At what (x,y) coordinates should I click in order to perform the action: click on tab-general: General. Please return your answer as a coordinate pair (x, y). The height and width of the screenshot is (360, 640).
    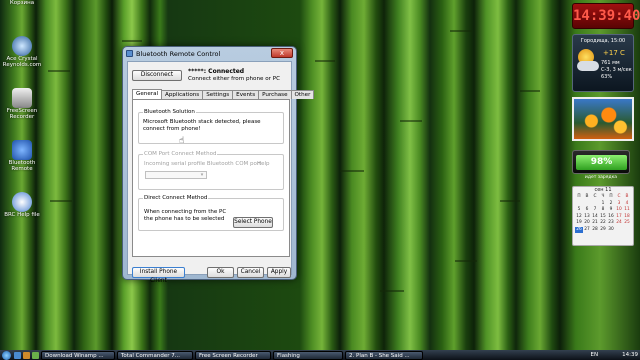
    Looking at the image, I should click on (147, 94).